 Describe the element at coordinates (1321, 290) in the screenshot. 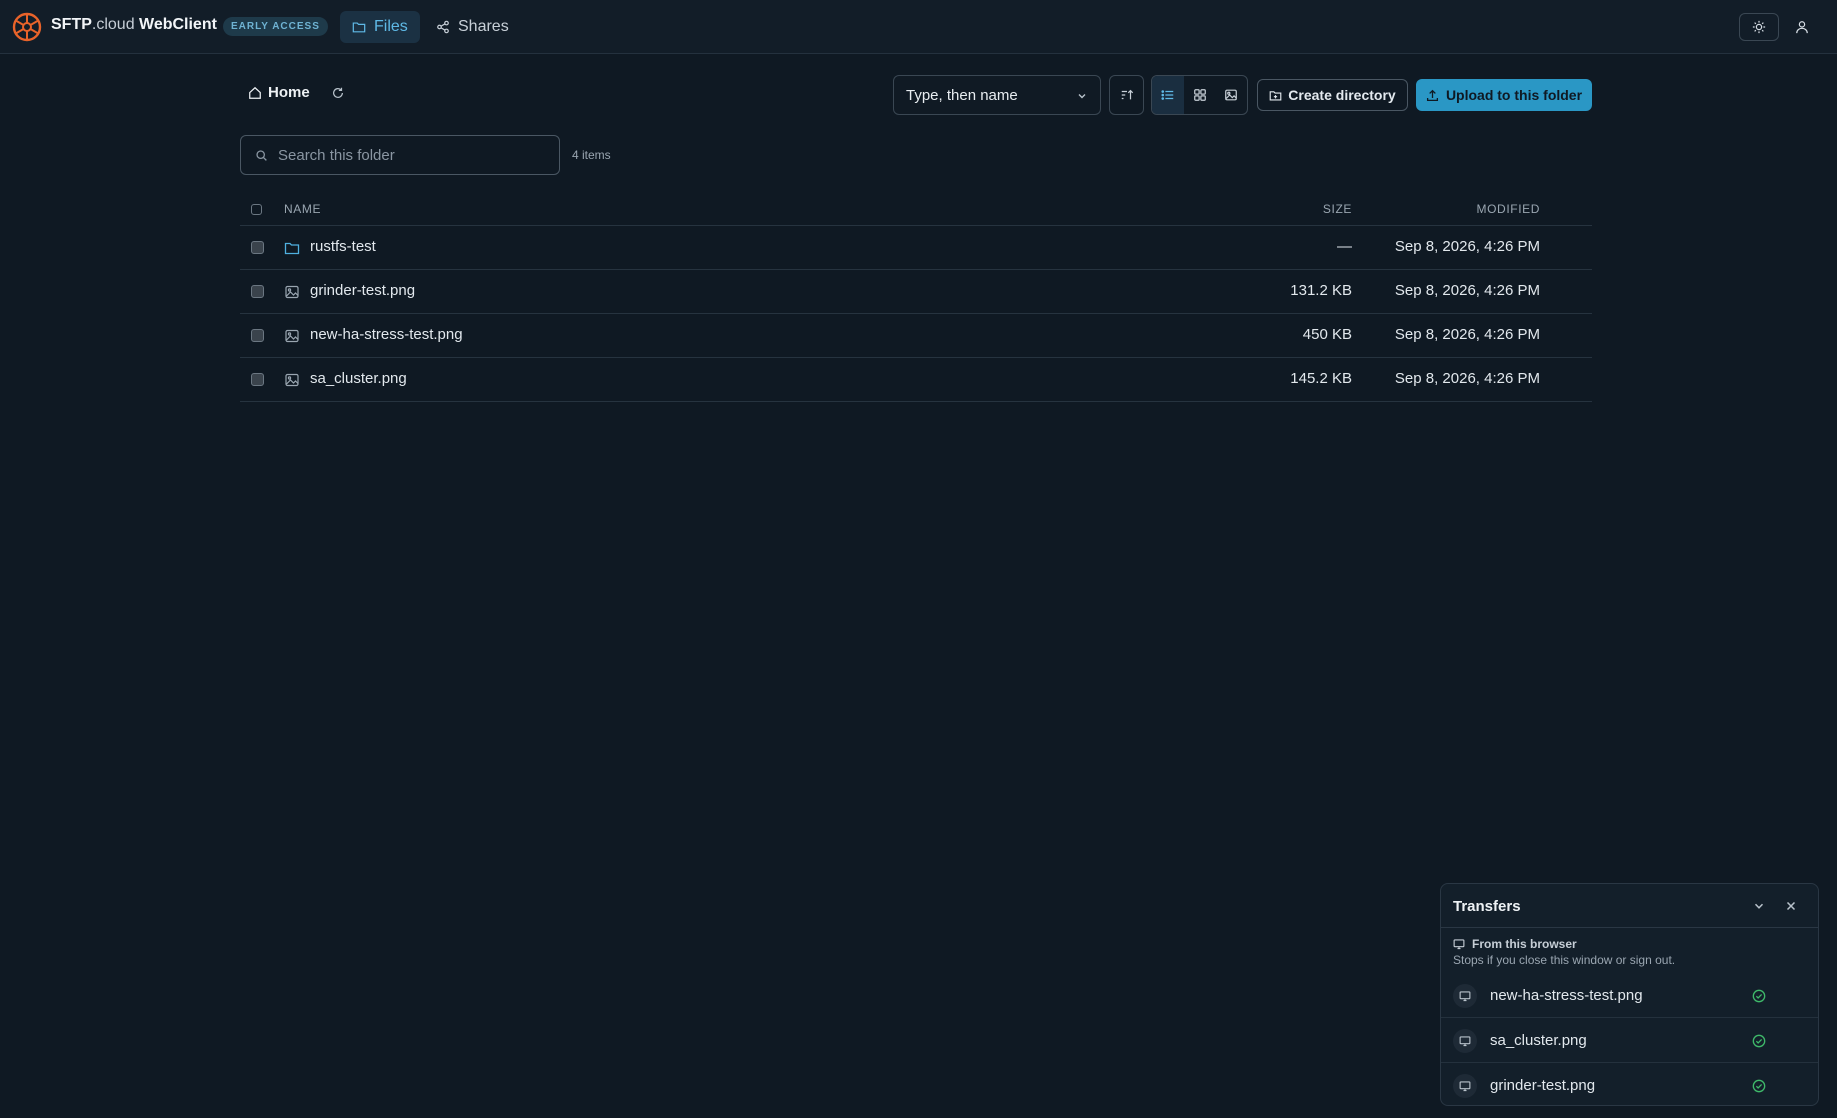

I see `file-size: 131.2 KB` at that location.